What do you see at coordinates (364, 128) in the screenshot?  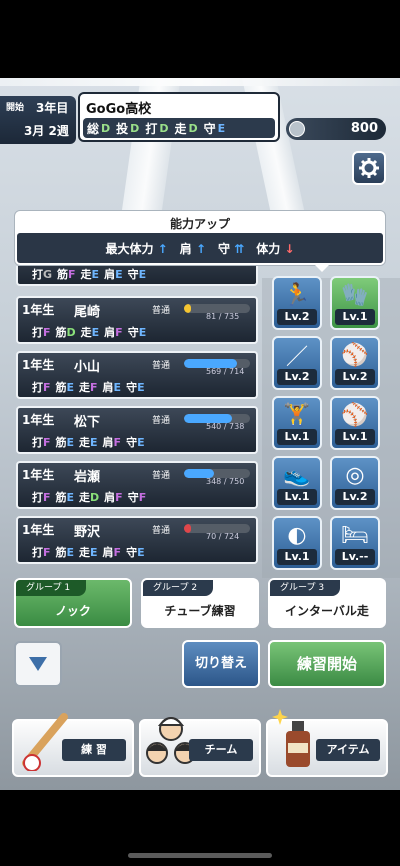 I see `coin-value: 800` at bounding box center [364, 128].